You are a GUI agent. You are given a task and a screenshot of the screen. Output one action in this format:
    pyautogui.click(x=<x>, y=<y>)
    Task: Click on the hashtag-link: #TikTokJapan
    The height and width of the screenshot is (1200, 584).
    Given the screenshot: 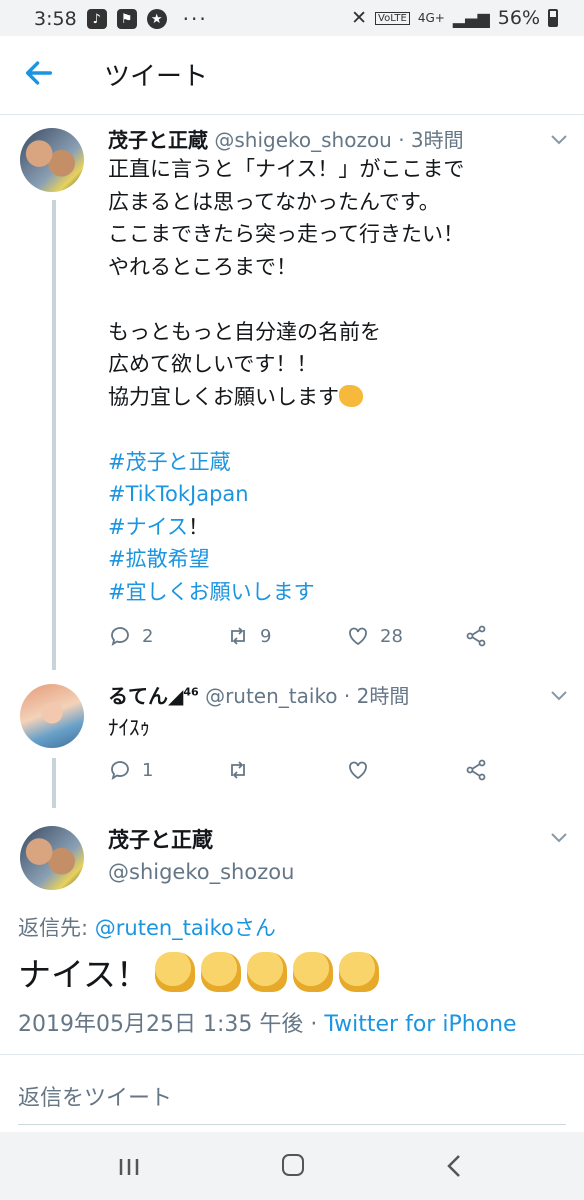 What is the action you would take?
    pyautogui.click(x=338, y=494)
    